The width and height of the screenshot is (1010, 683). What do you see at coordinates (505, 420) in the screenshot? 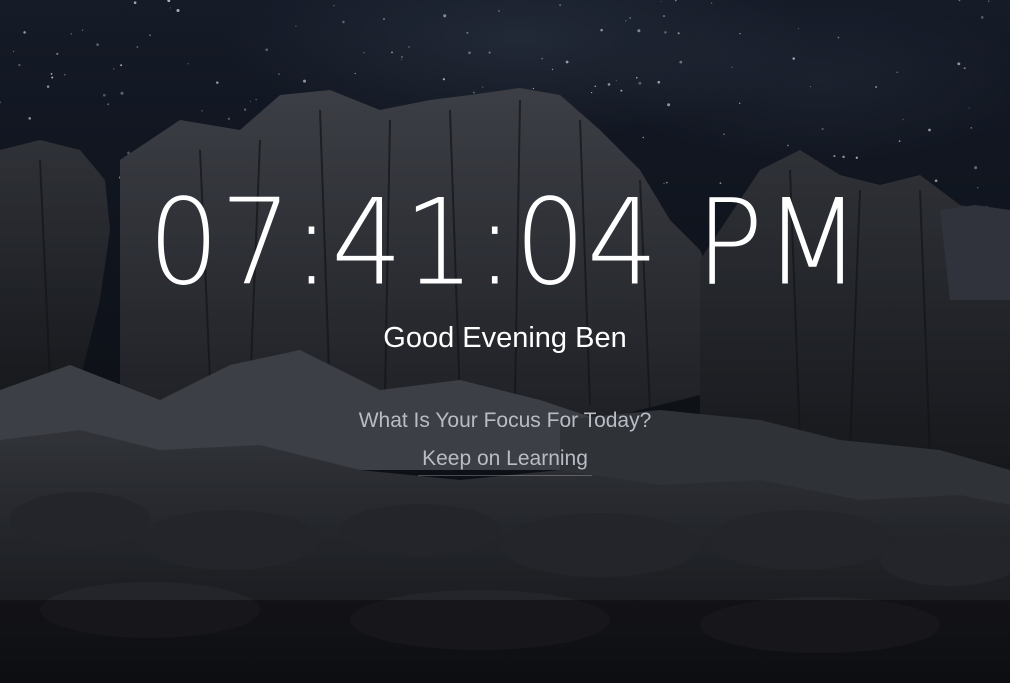
I see `focus-question: What Is Your Focus For Today?` at bounding box center [505, 420].